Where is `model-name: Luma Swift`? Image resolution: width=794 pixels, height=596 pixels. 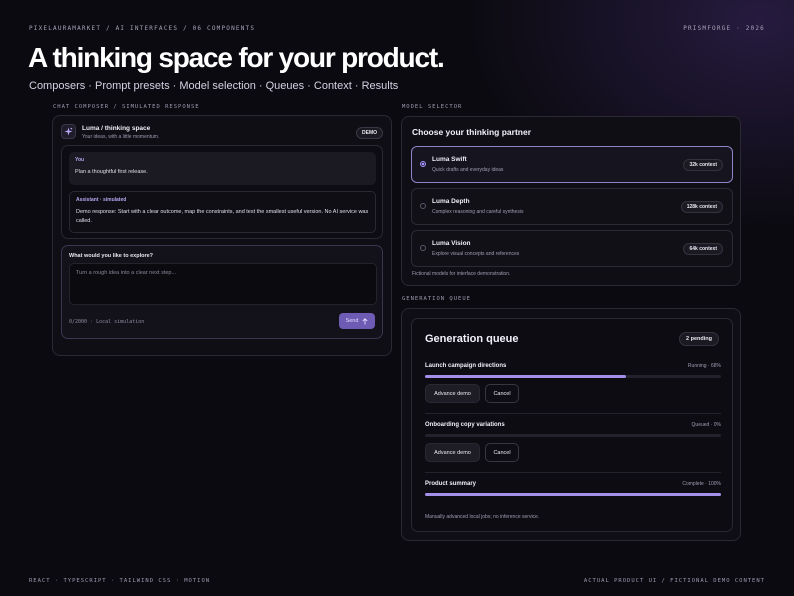
model-name: Luma Swift is located at coordinates (449, 159).